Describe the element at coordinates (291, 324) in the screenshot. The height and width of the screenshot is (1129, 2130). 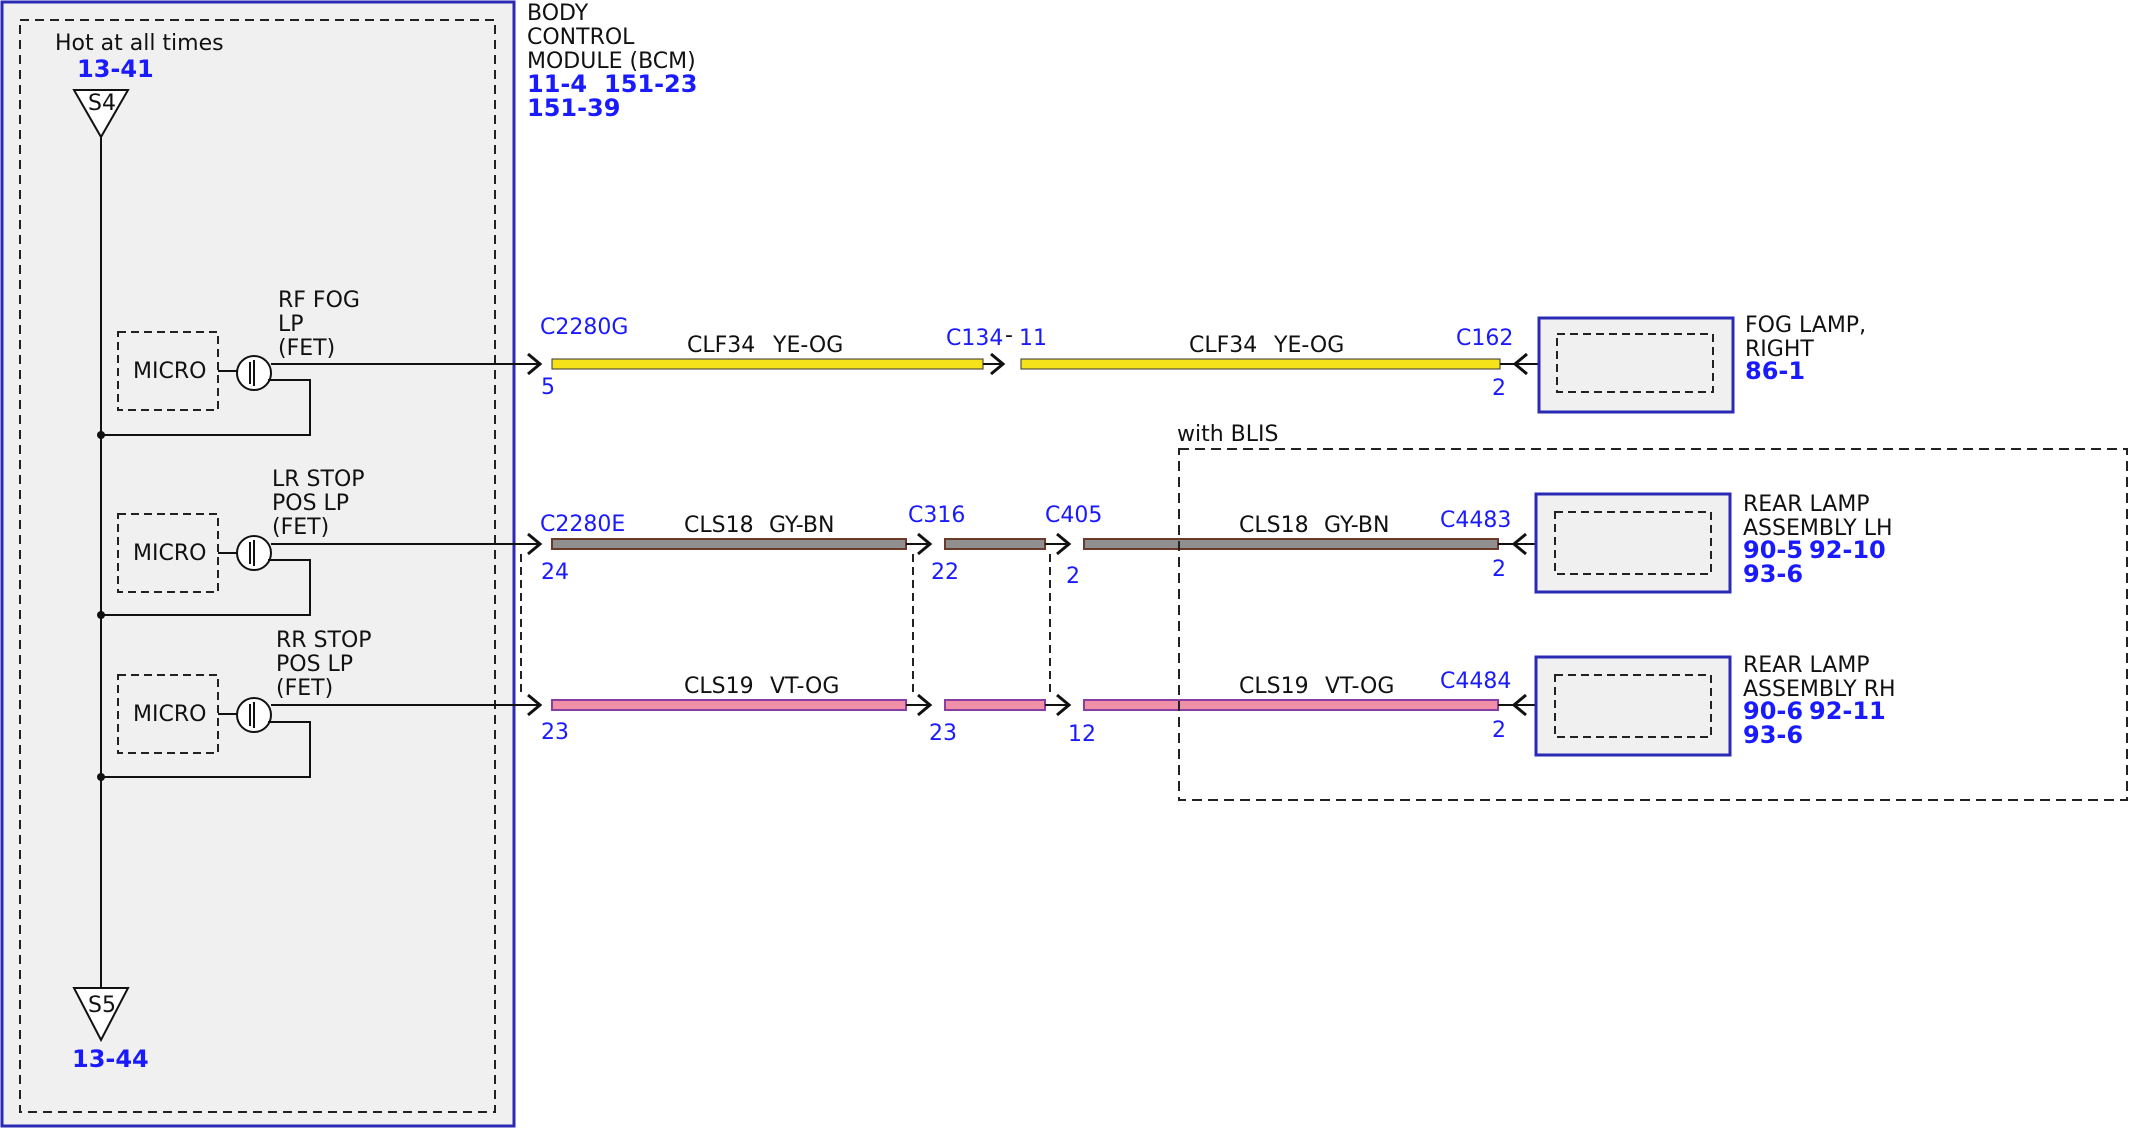
I see `fet-label-line2: LP` at that location.